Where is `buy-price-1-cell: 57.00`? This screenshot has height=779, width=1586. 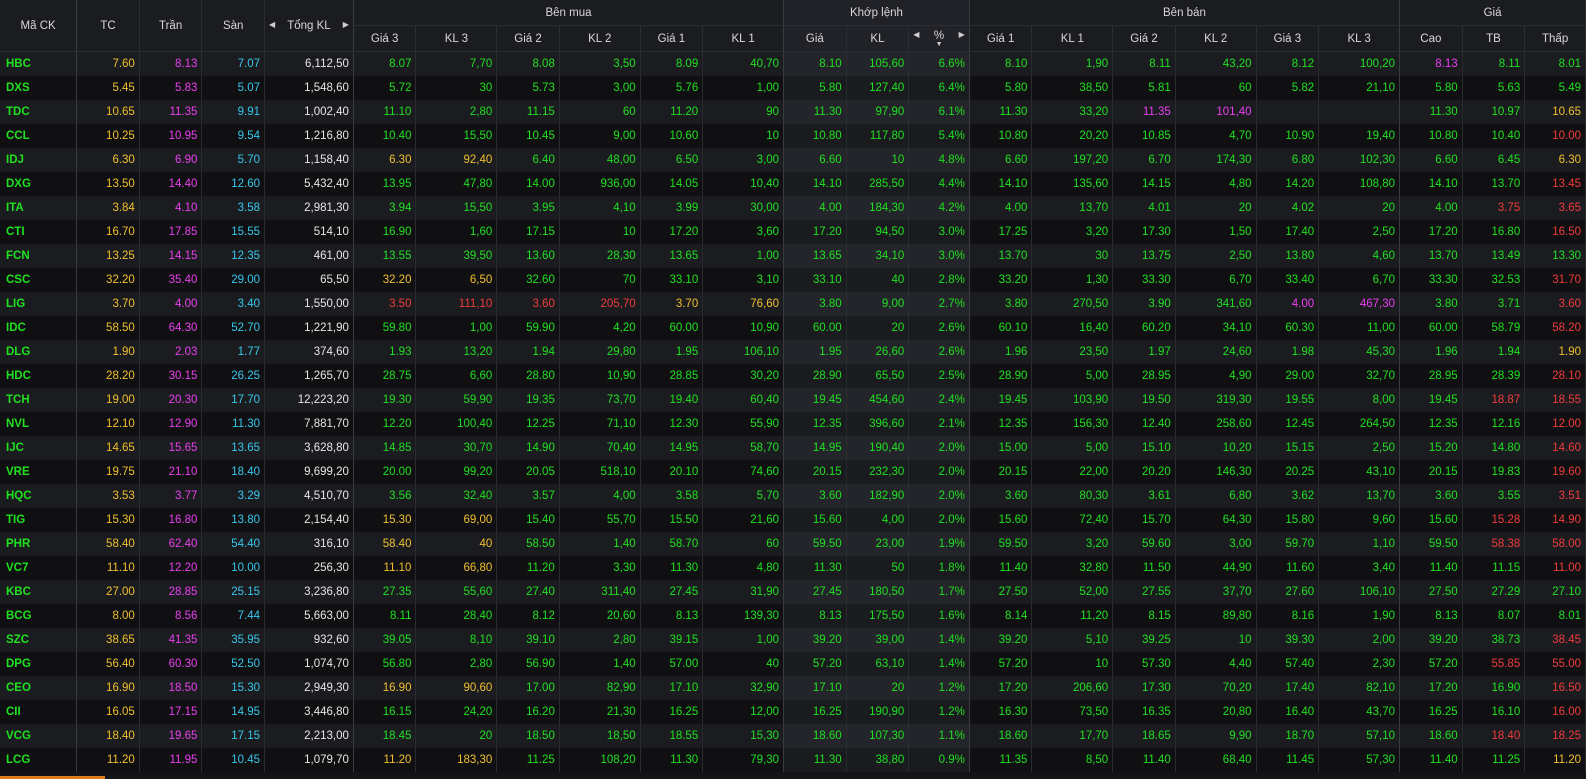 buy-price-1-cell: 57.00 is located at coordinates (672, 664).